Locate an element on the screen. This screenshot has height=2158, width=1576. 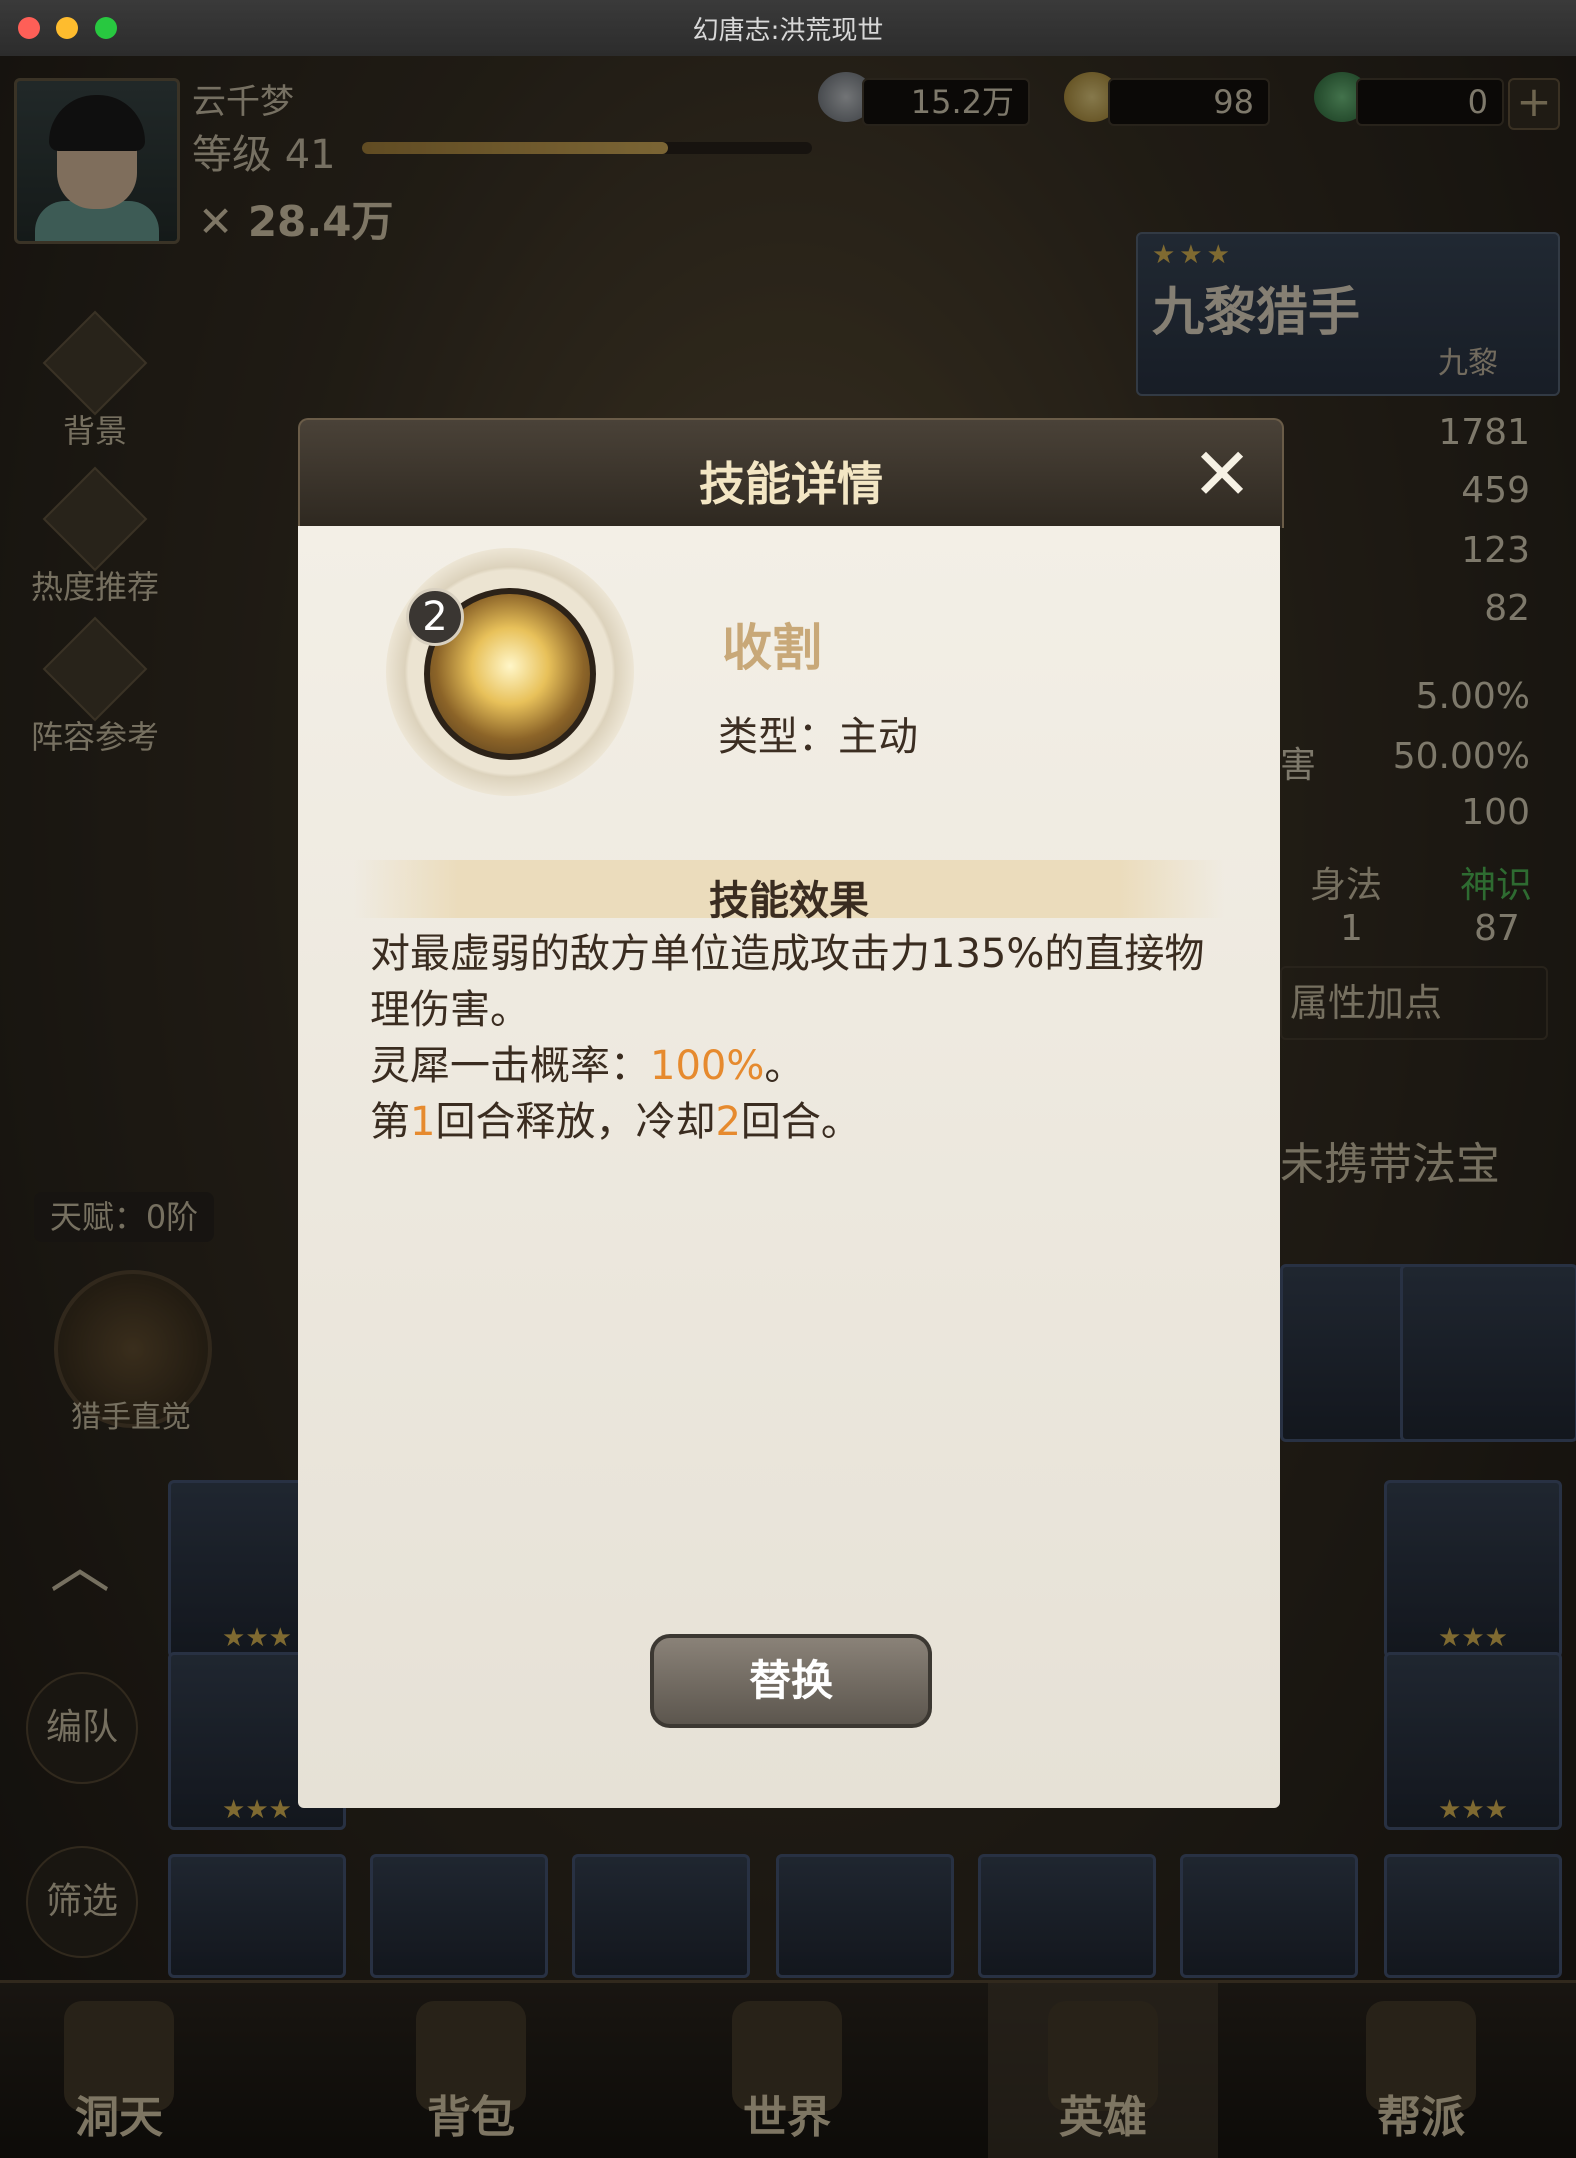
crit-prefix: 灵犀一击概率： is located at coordinates (510, 1066).